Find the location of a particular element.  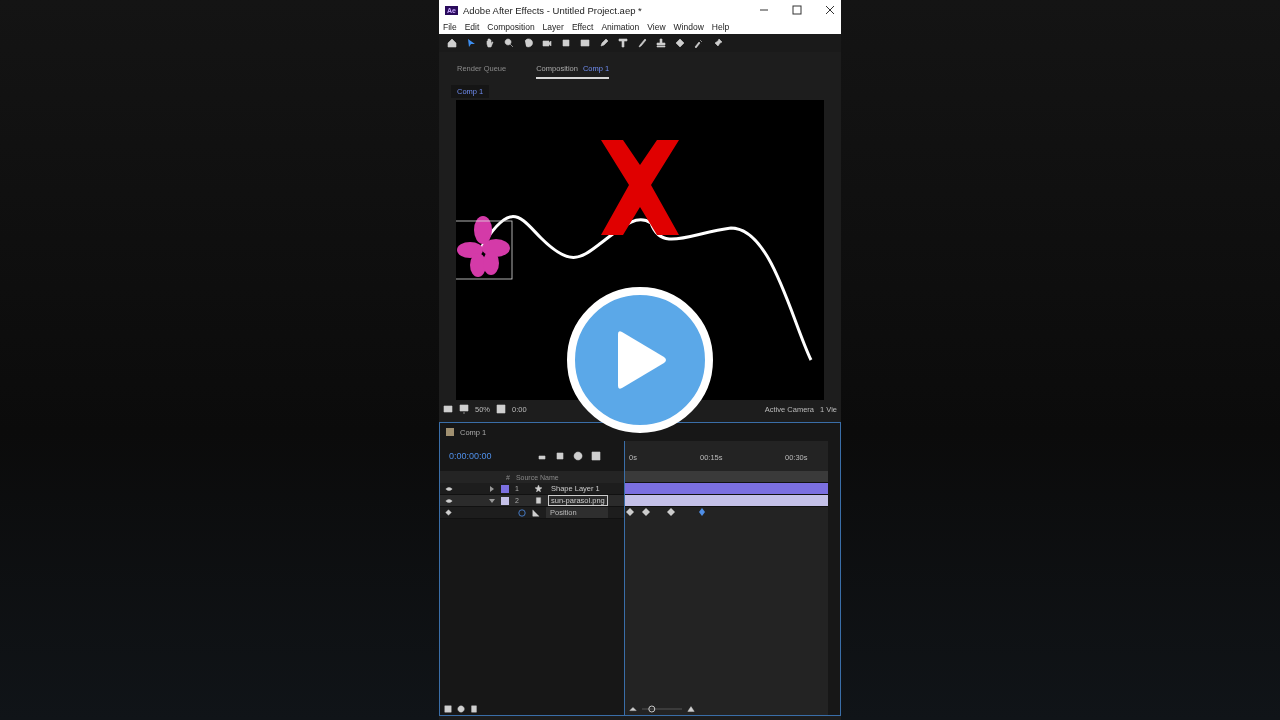

menu-item: Composition is located at coordinates (511, 27).